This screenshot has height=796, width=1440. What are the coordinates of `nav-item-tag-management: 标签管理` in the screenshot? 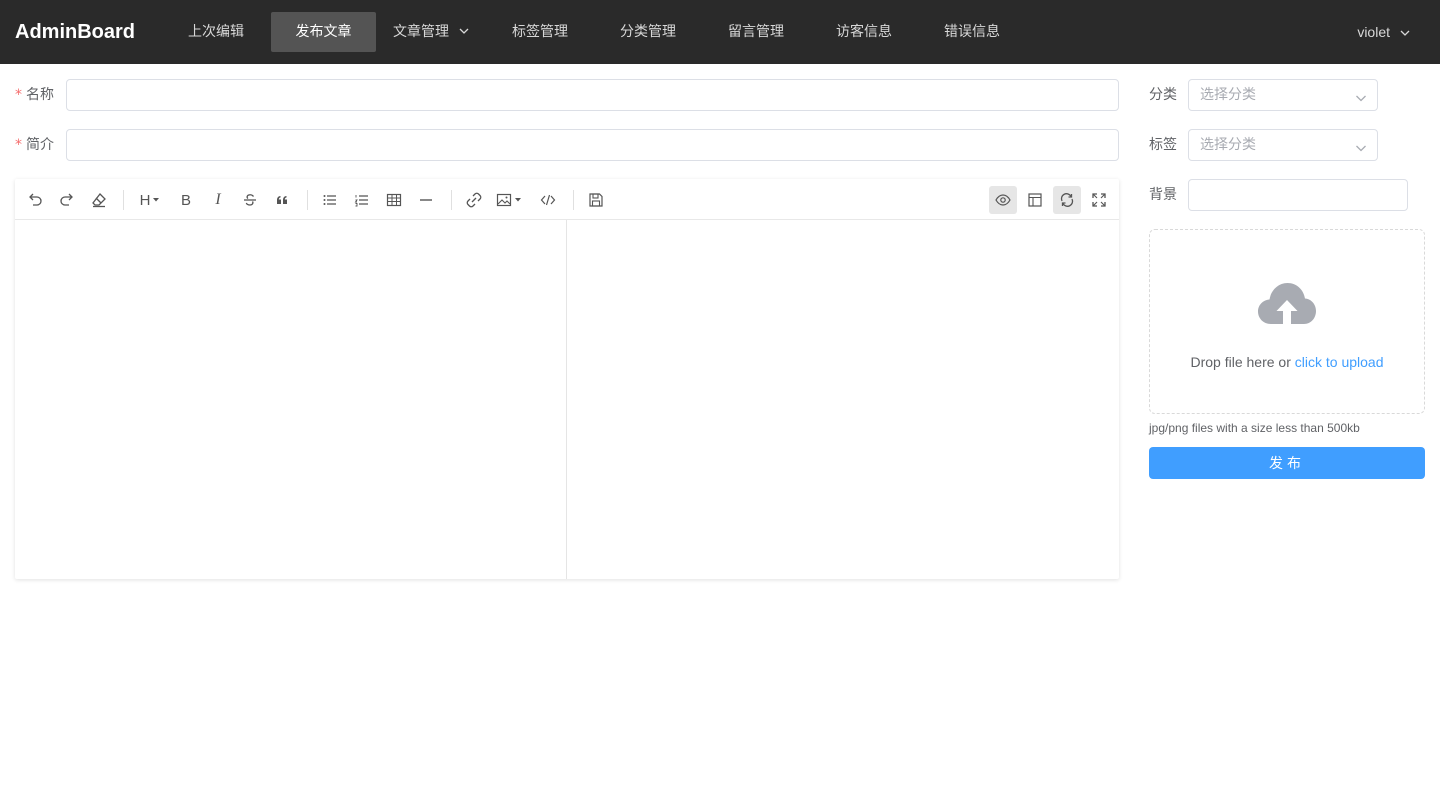 It's located at (540, 32).